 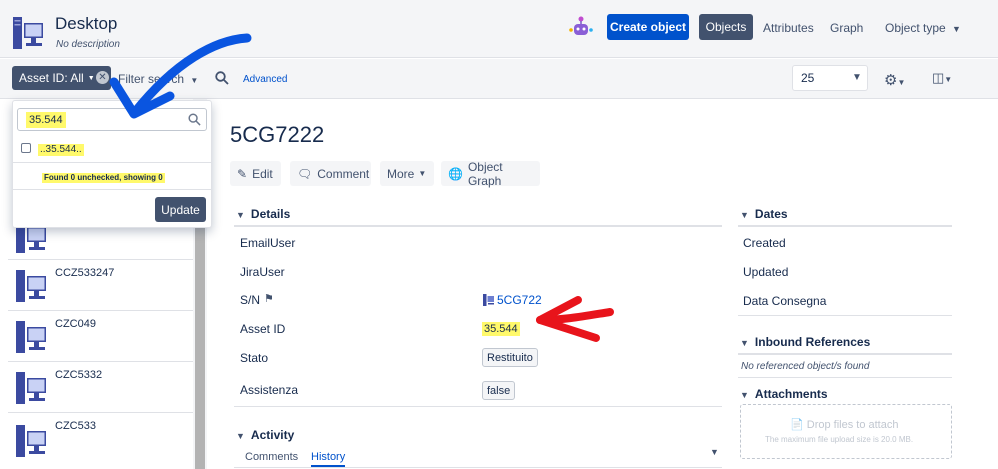 What do you see at coordinates (263, 329) in the screenshot?
I see `field-label-asset-id: Asset ID` at bounding box center [263, 329].